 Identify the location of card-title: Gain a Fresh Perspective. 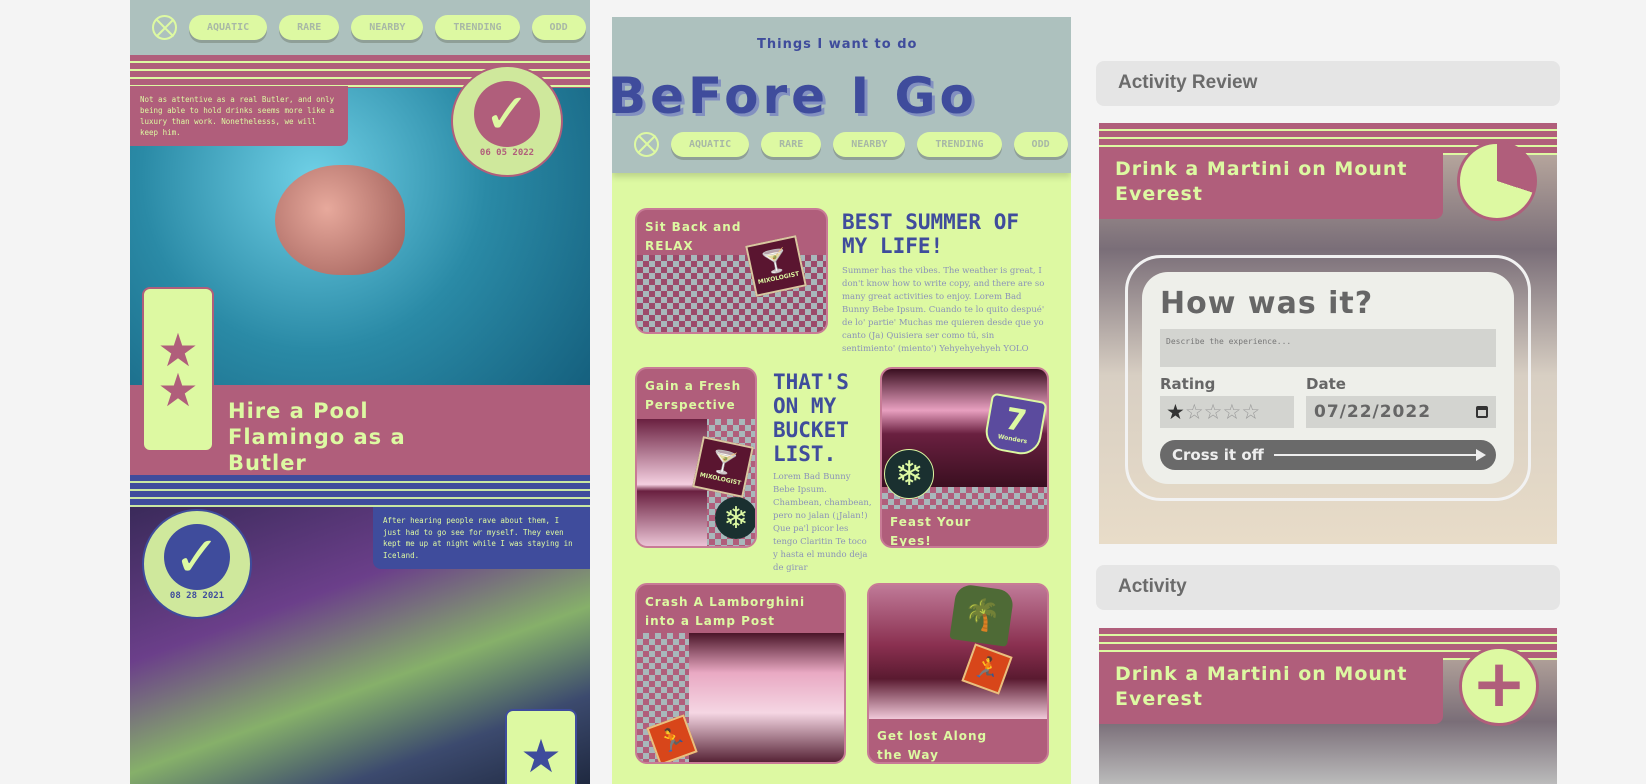
(693, 395).